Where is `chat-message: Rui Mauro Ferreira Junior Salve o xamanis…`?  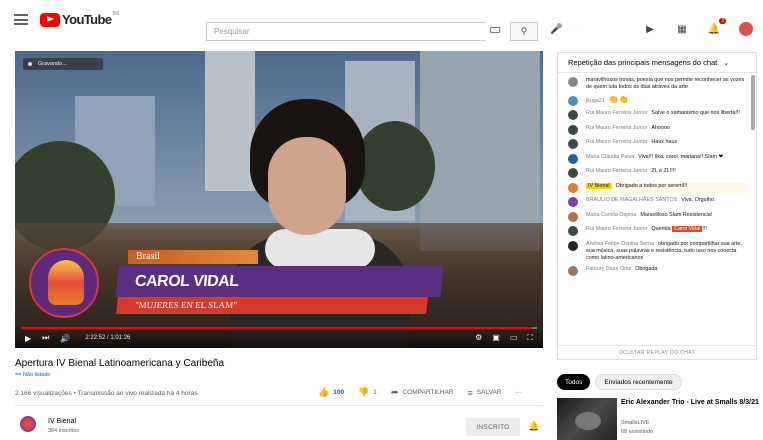
chat-message: Rui Mauro Ferreira Junior Salve o xamanis… is located at coordinates (658, 115).